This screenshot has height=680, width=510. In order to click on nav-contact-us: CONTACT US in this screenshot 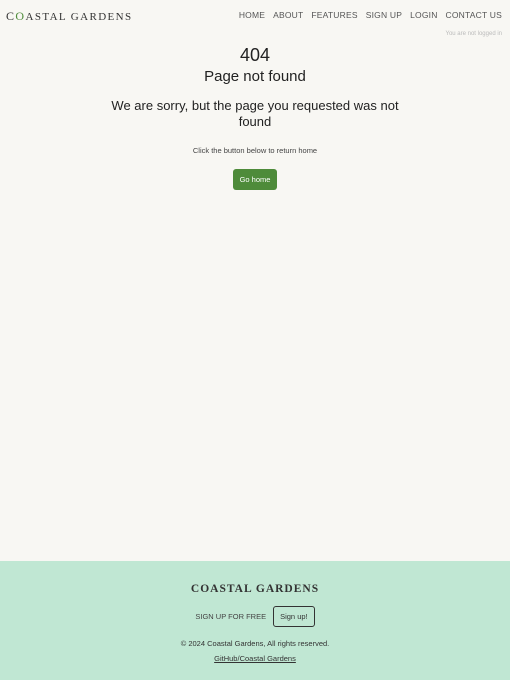, I will do `click(474, 15)`.